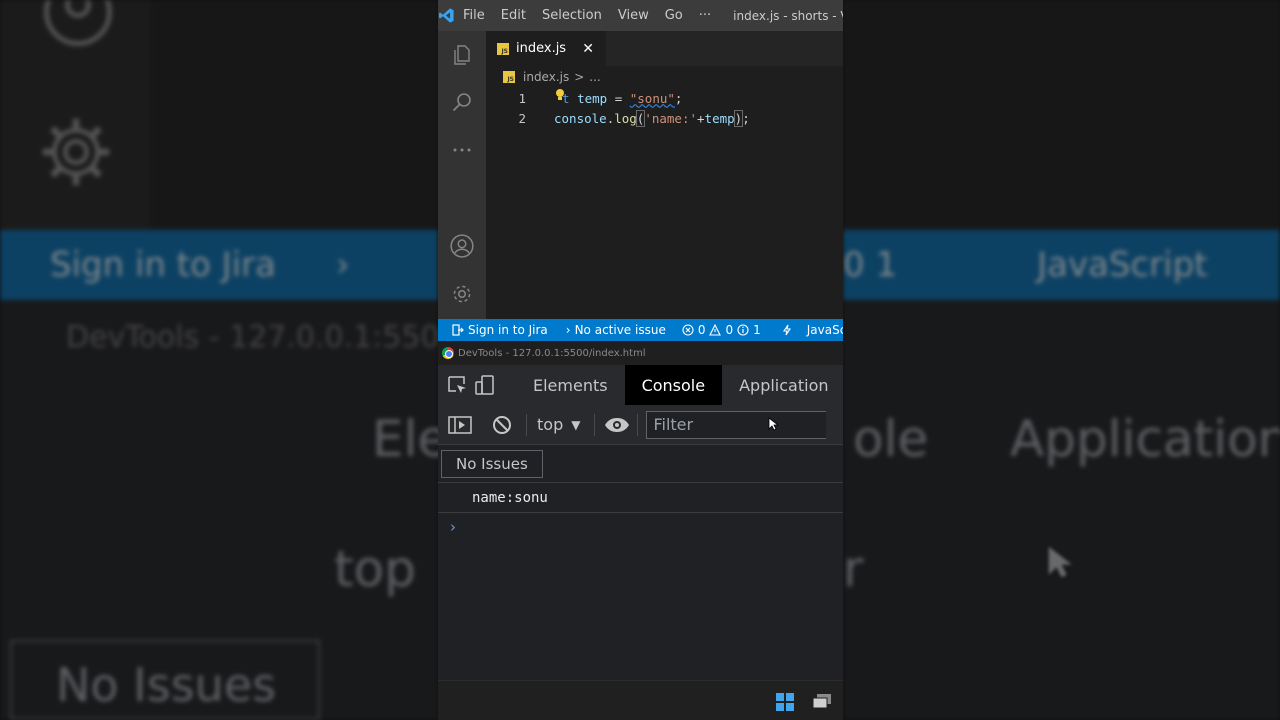 Image resolution: width=1280 pixels, height=720 pixels. Describe the element at coordinates (633, 15) in the screenshot. I see `menu-view: View` at that location.